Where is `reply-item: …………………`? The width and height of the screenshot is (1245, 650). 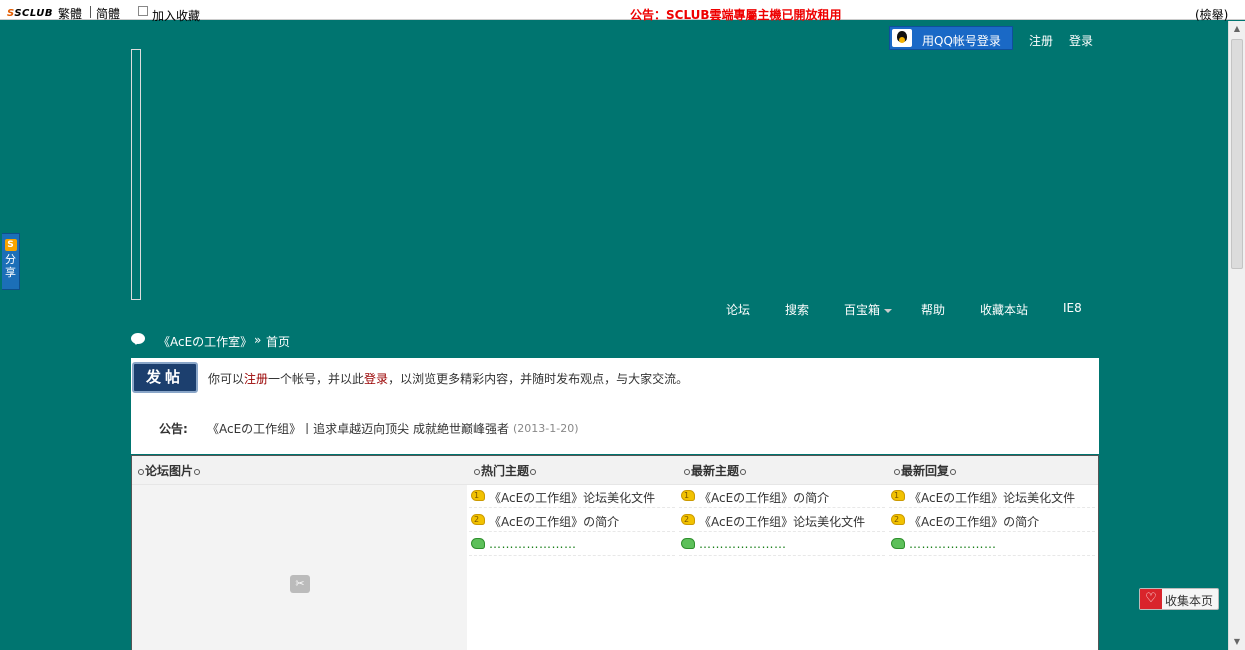
reply-item: ………………… is located at coordinates (992, 544).